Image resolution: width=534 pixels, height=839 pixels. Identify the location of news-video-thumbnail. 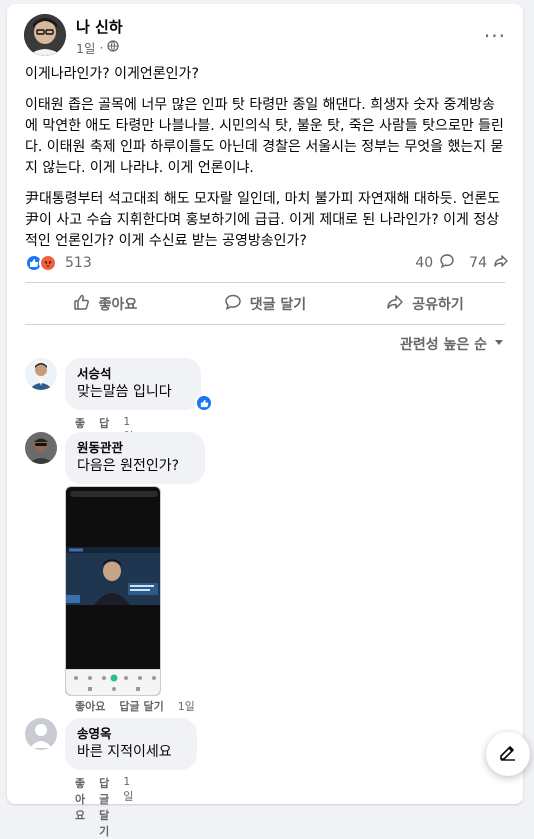
(113, 576).